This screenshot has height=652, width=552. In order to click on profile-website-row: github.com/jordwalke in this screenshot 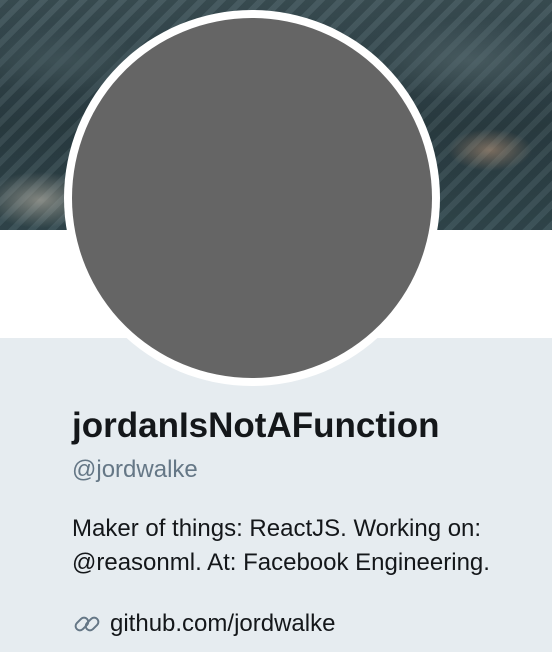, I will do `click(203, 624)`.